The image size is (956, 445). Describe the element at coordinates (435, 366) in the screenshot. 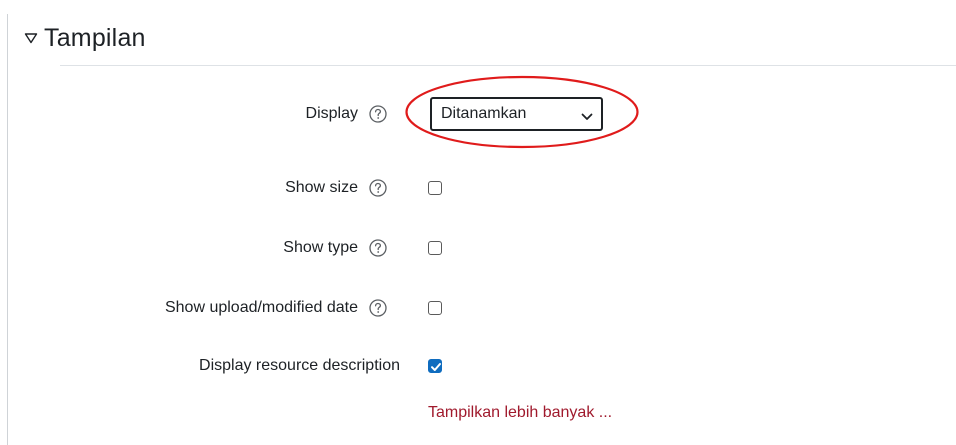

I see `display-description-checkbox` at that location.